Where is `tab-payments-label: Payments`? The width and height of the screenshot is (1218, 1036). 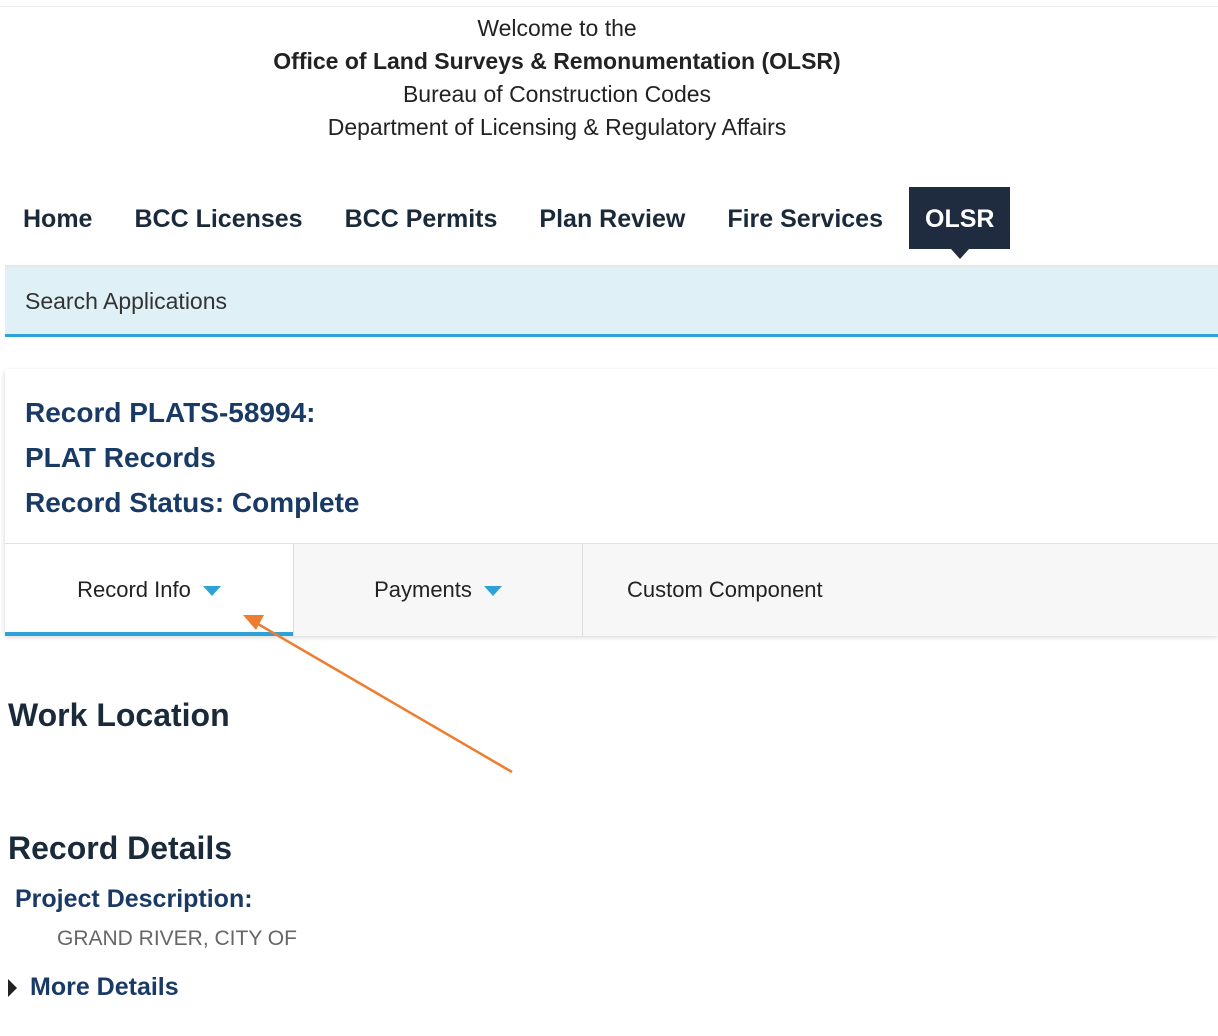
tab-payments-label: Payments is located at coordinates (423, 589).